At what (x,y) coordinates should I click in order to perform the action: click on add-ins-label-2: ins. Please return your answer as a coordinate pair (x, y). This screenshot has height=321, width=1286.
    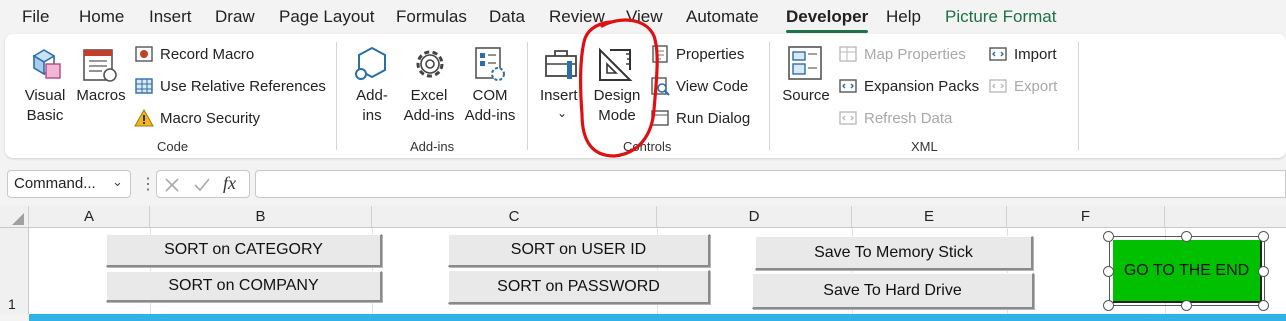
    Looking at the image, I should click on (372, 115).